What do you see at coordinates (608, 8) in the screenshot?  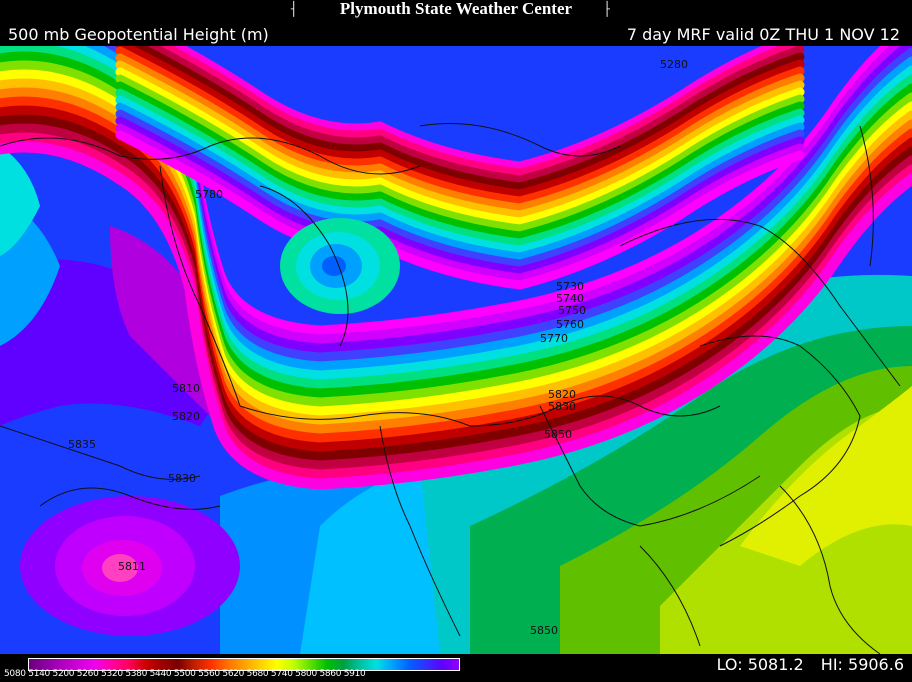 I see `hurricane-logo-right-icon: ⸠` at bounding box center [608, 8].